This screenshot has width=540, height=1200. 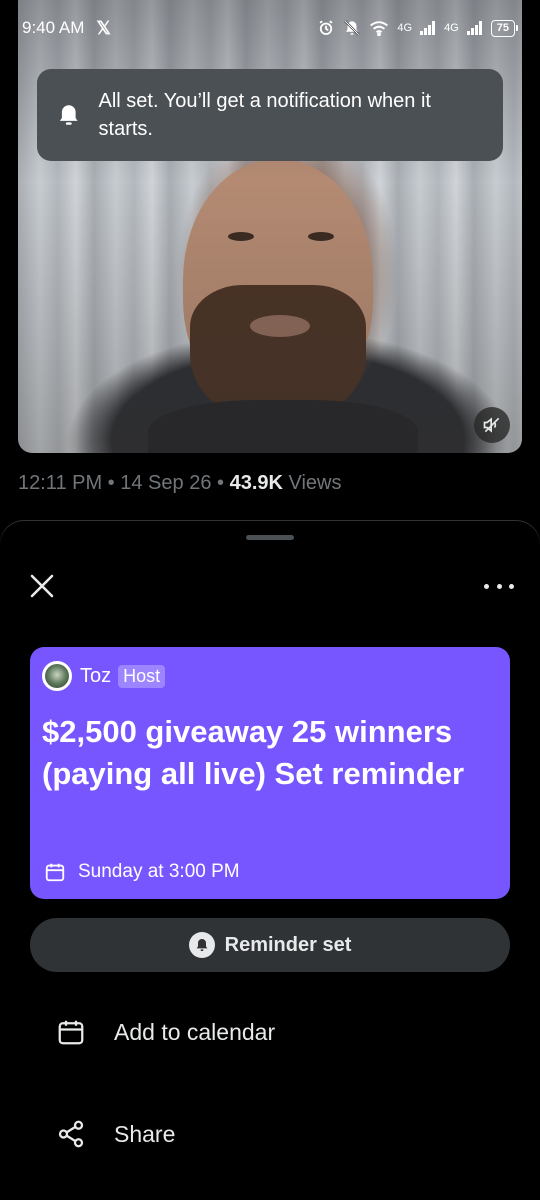 I want to click on host-badge: Host, so click(x=142, y=676).